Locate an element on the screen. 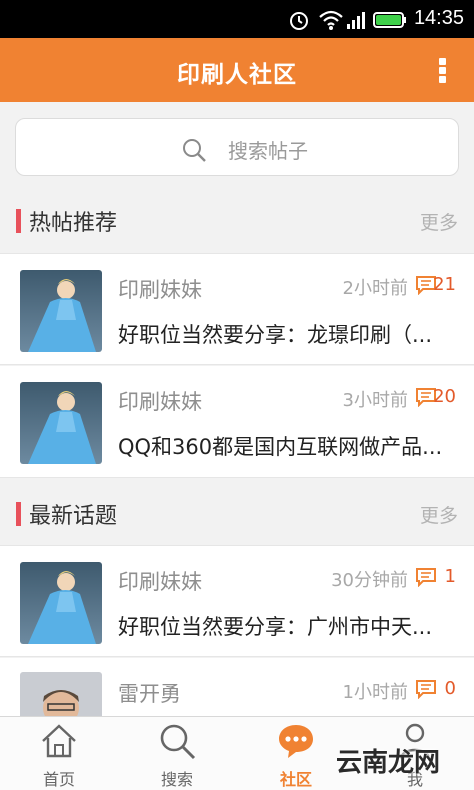 This screenshot has height=790, width=474. status-time: 14:35 is located at coordinates (438, 18).